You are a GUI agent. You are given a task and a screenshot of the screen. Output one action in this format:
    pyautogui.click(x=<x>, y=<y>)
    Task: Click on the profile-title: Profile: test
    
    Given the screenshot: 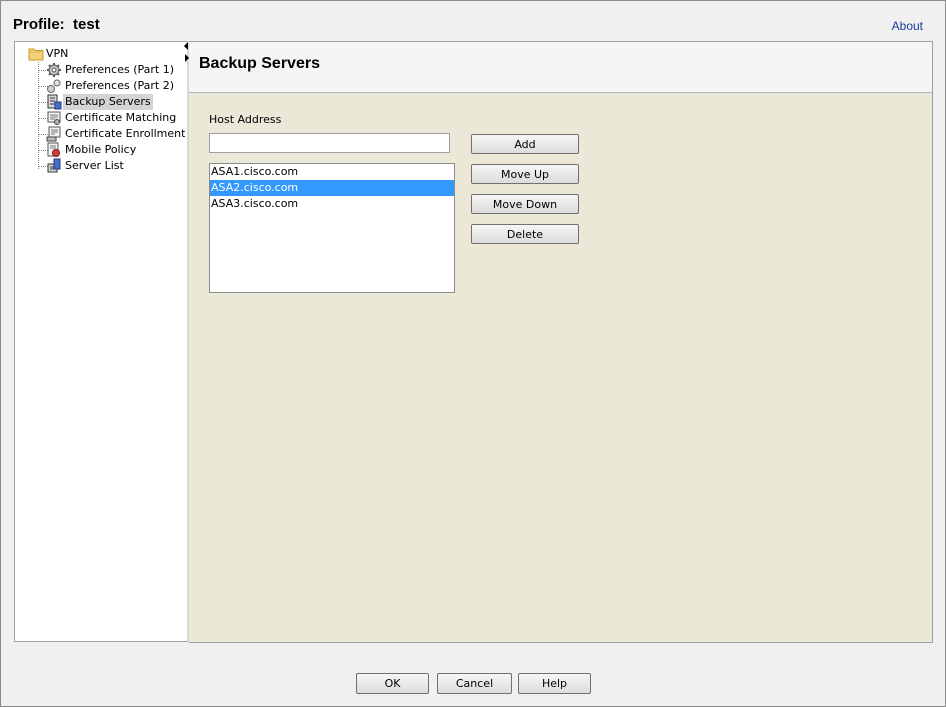 What is the action you would take?
    pyautogui.click(x=56, y=24)
    